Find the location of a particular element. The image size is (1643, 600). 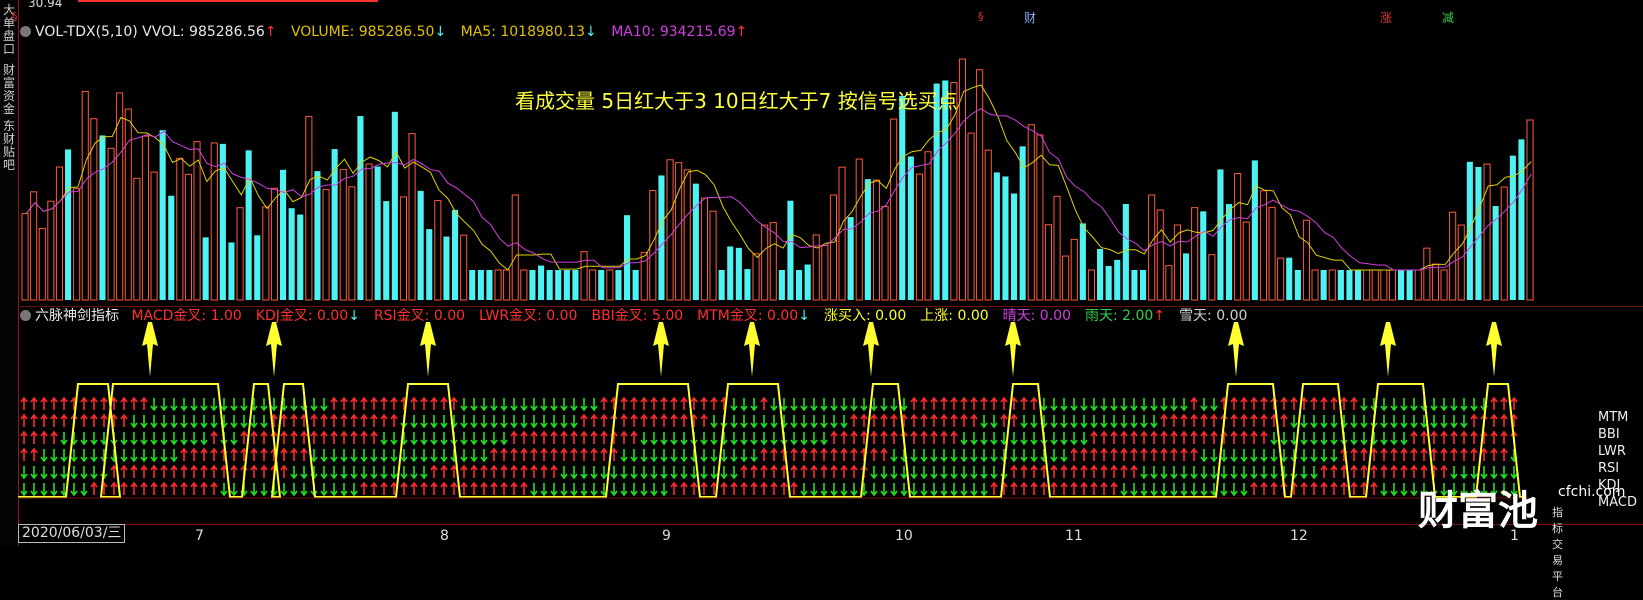

event-mark-1: § is located at coordinates (15, 16).